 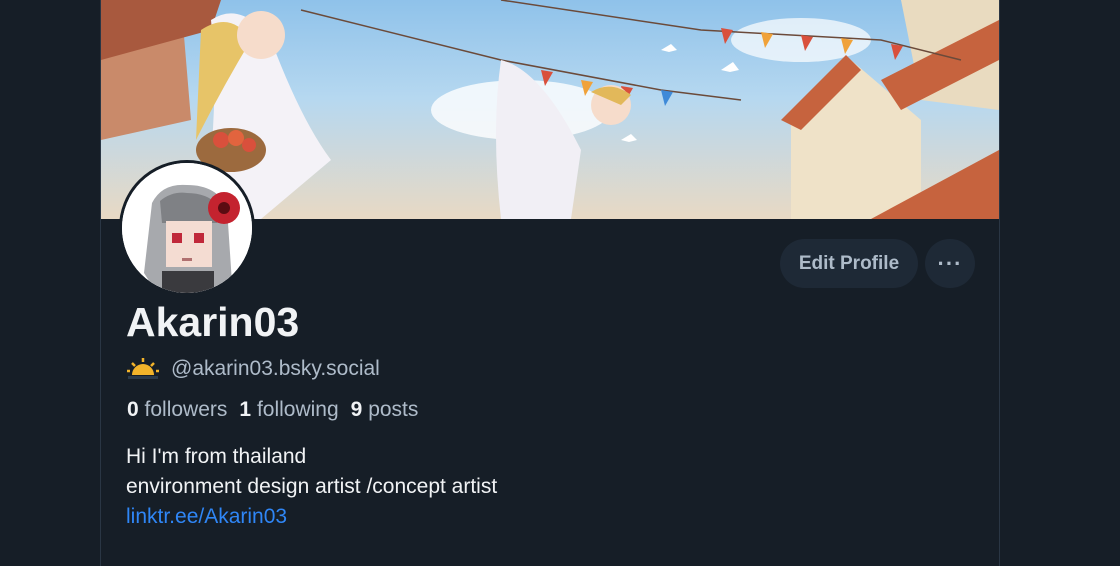 I want to click on profile-display-name: Akarin03, so click(x=213, y=322).